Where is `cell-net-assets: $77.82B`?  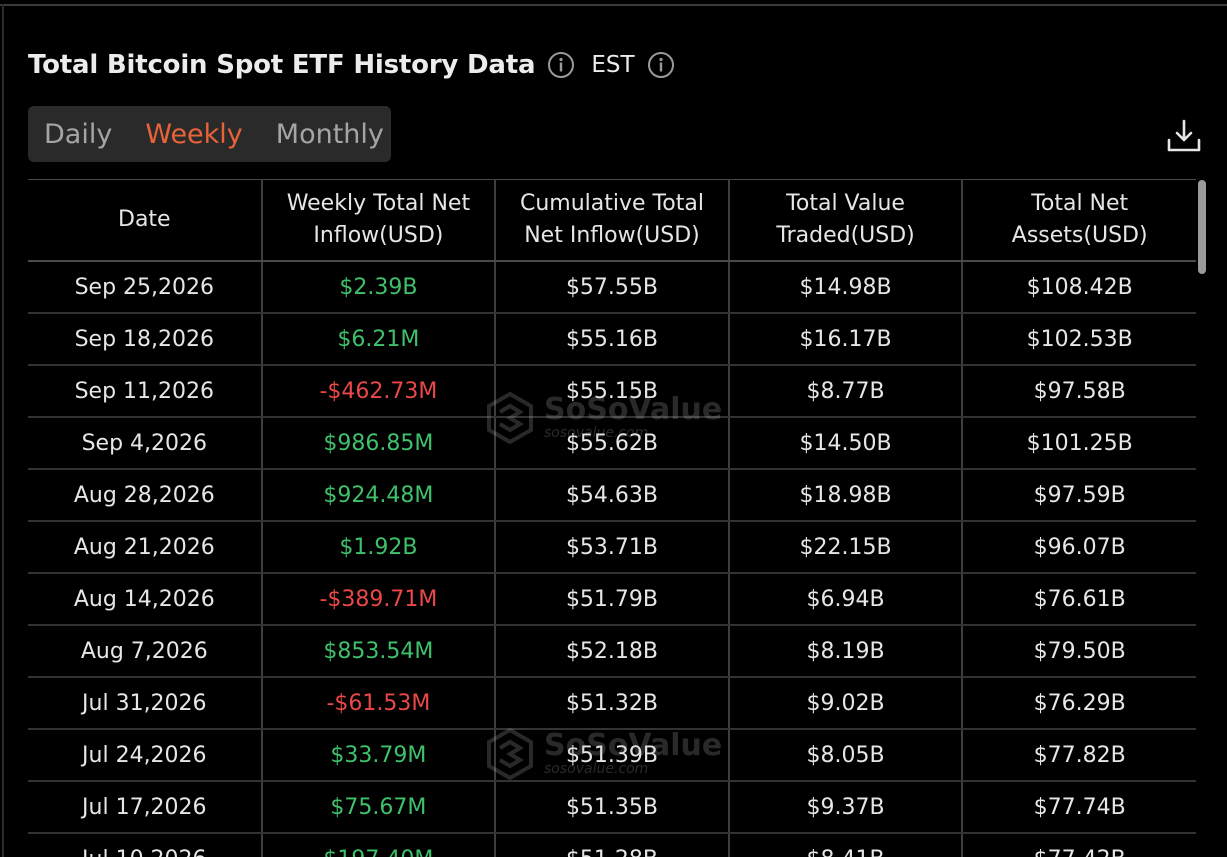 cell-net-assets: $77.82B is located at coordinates (1079, 755).